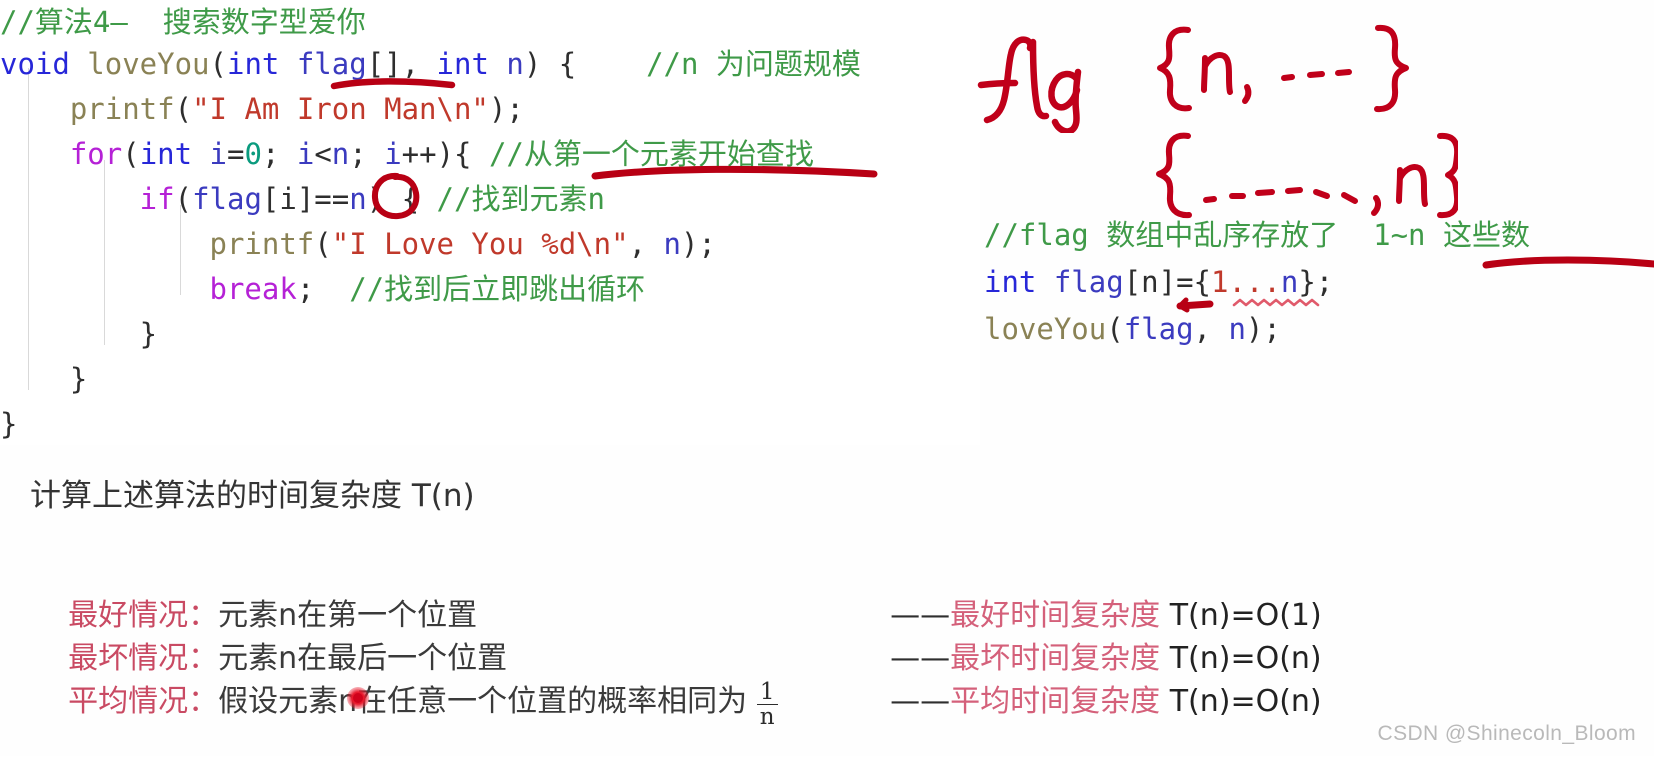 The width and height of the screenshot is (1654, 764). I want to click on code-token: //找到元素n, so click(520, 199).